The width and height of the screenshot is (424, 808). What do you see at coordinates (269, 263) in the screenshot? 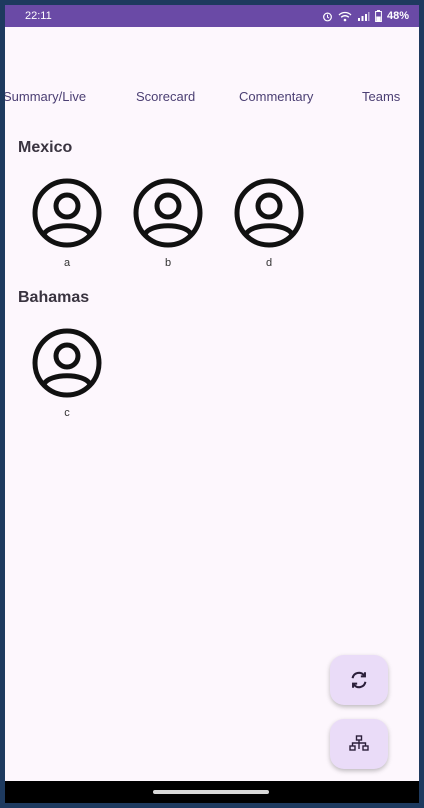
I see `player-name: d` at bounding box center [269, 263].